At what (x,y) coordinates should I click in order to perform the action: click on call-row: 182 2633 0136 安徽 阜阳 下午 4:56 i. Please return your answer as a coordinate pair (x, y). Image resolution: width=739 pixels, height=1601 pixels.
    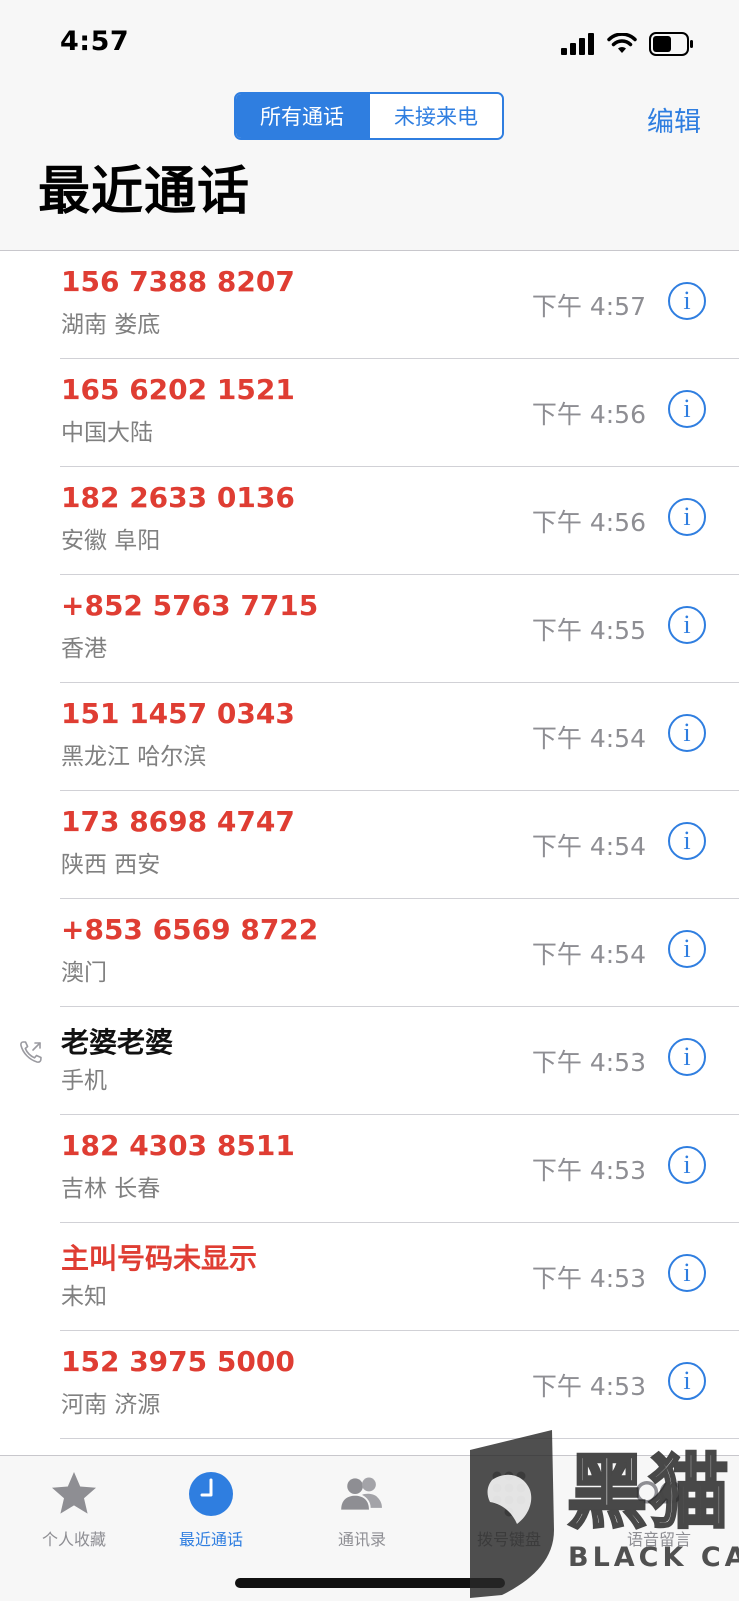
    Looking at the image, I should click on (369, 521).